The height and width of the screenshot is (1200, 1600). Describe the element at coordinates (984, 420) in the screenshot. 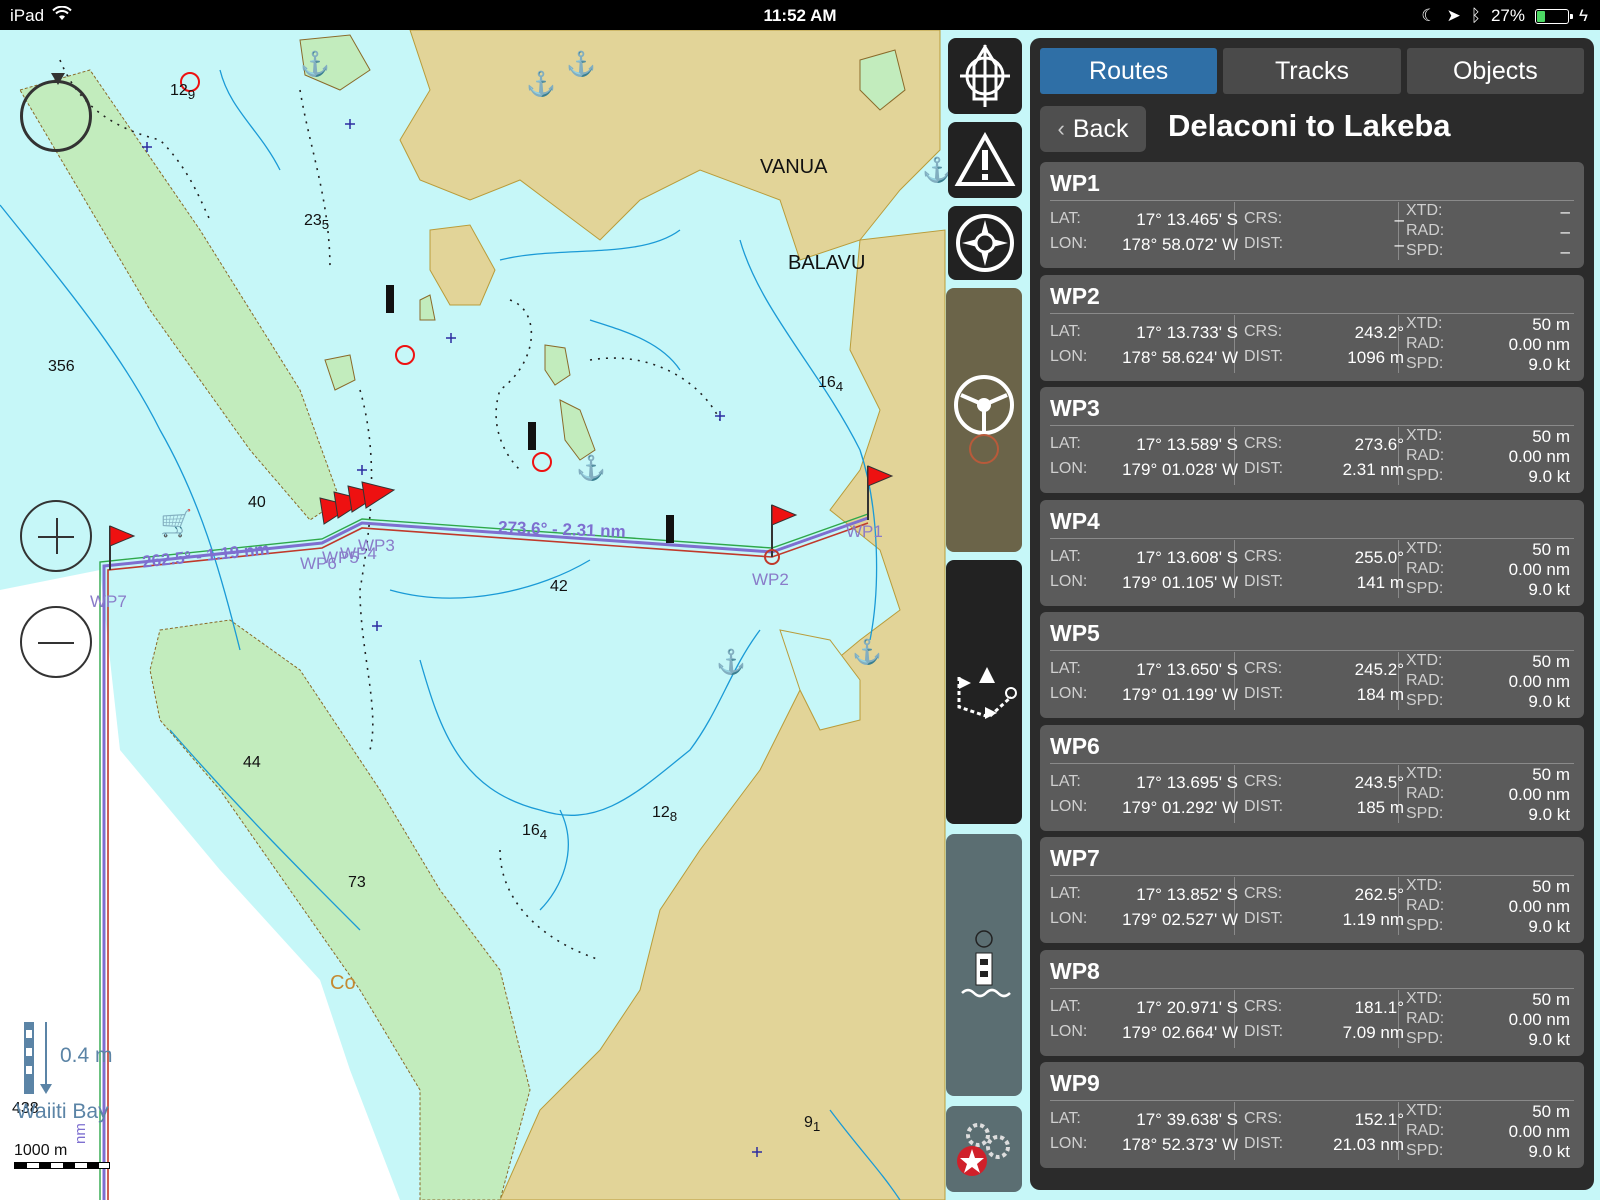

I see `steering-wheel-icon` at that location.